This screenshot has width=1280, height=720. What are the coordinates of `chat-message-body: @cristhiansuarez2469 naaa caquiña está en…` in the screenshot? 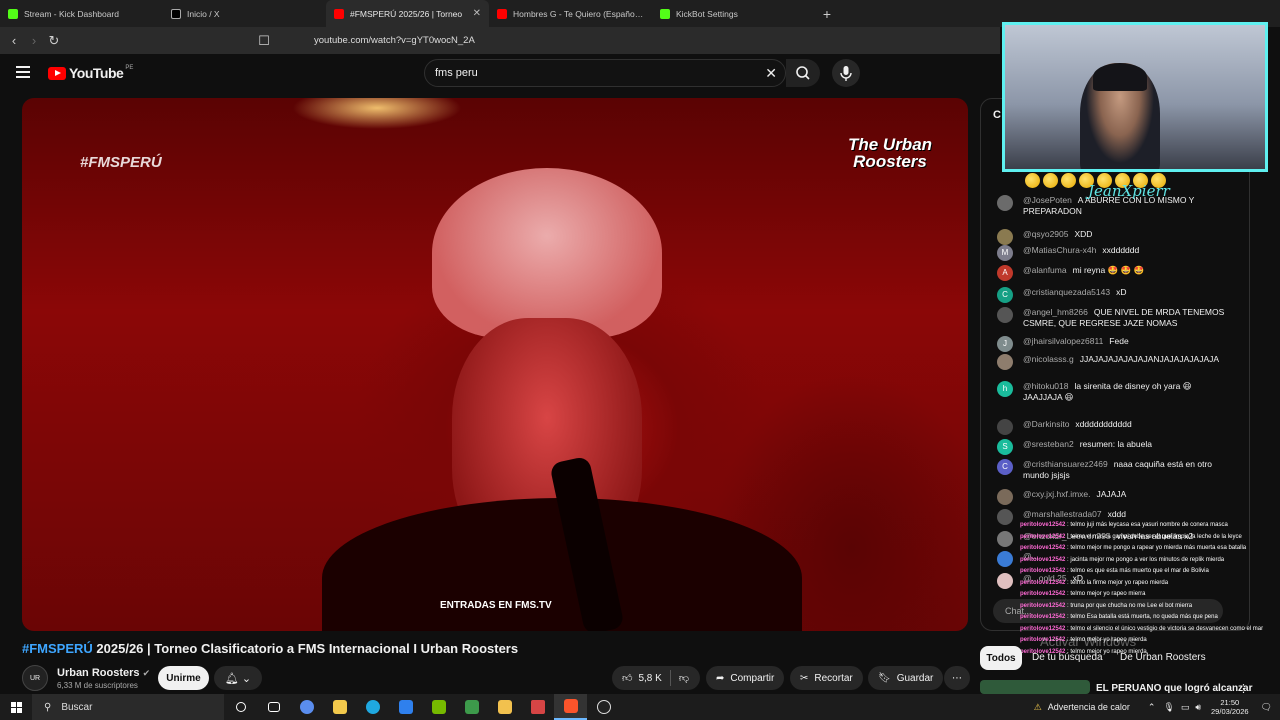 It's located at (1128, 469).